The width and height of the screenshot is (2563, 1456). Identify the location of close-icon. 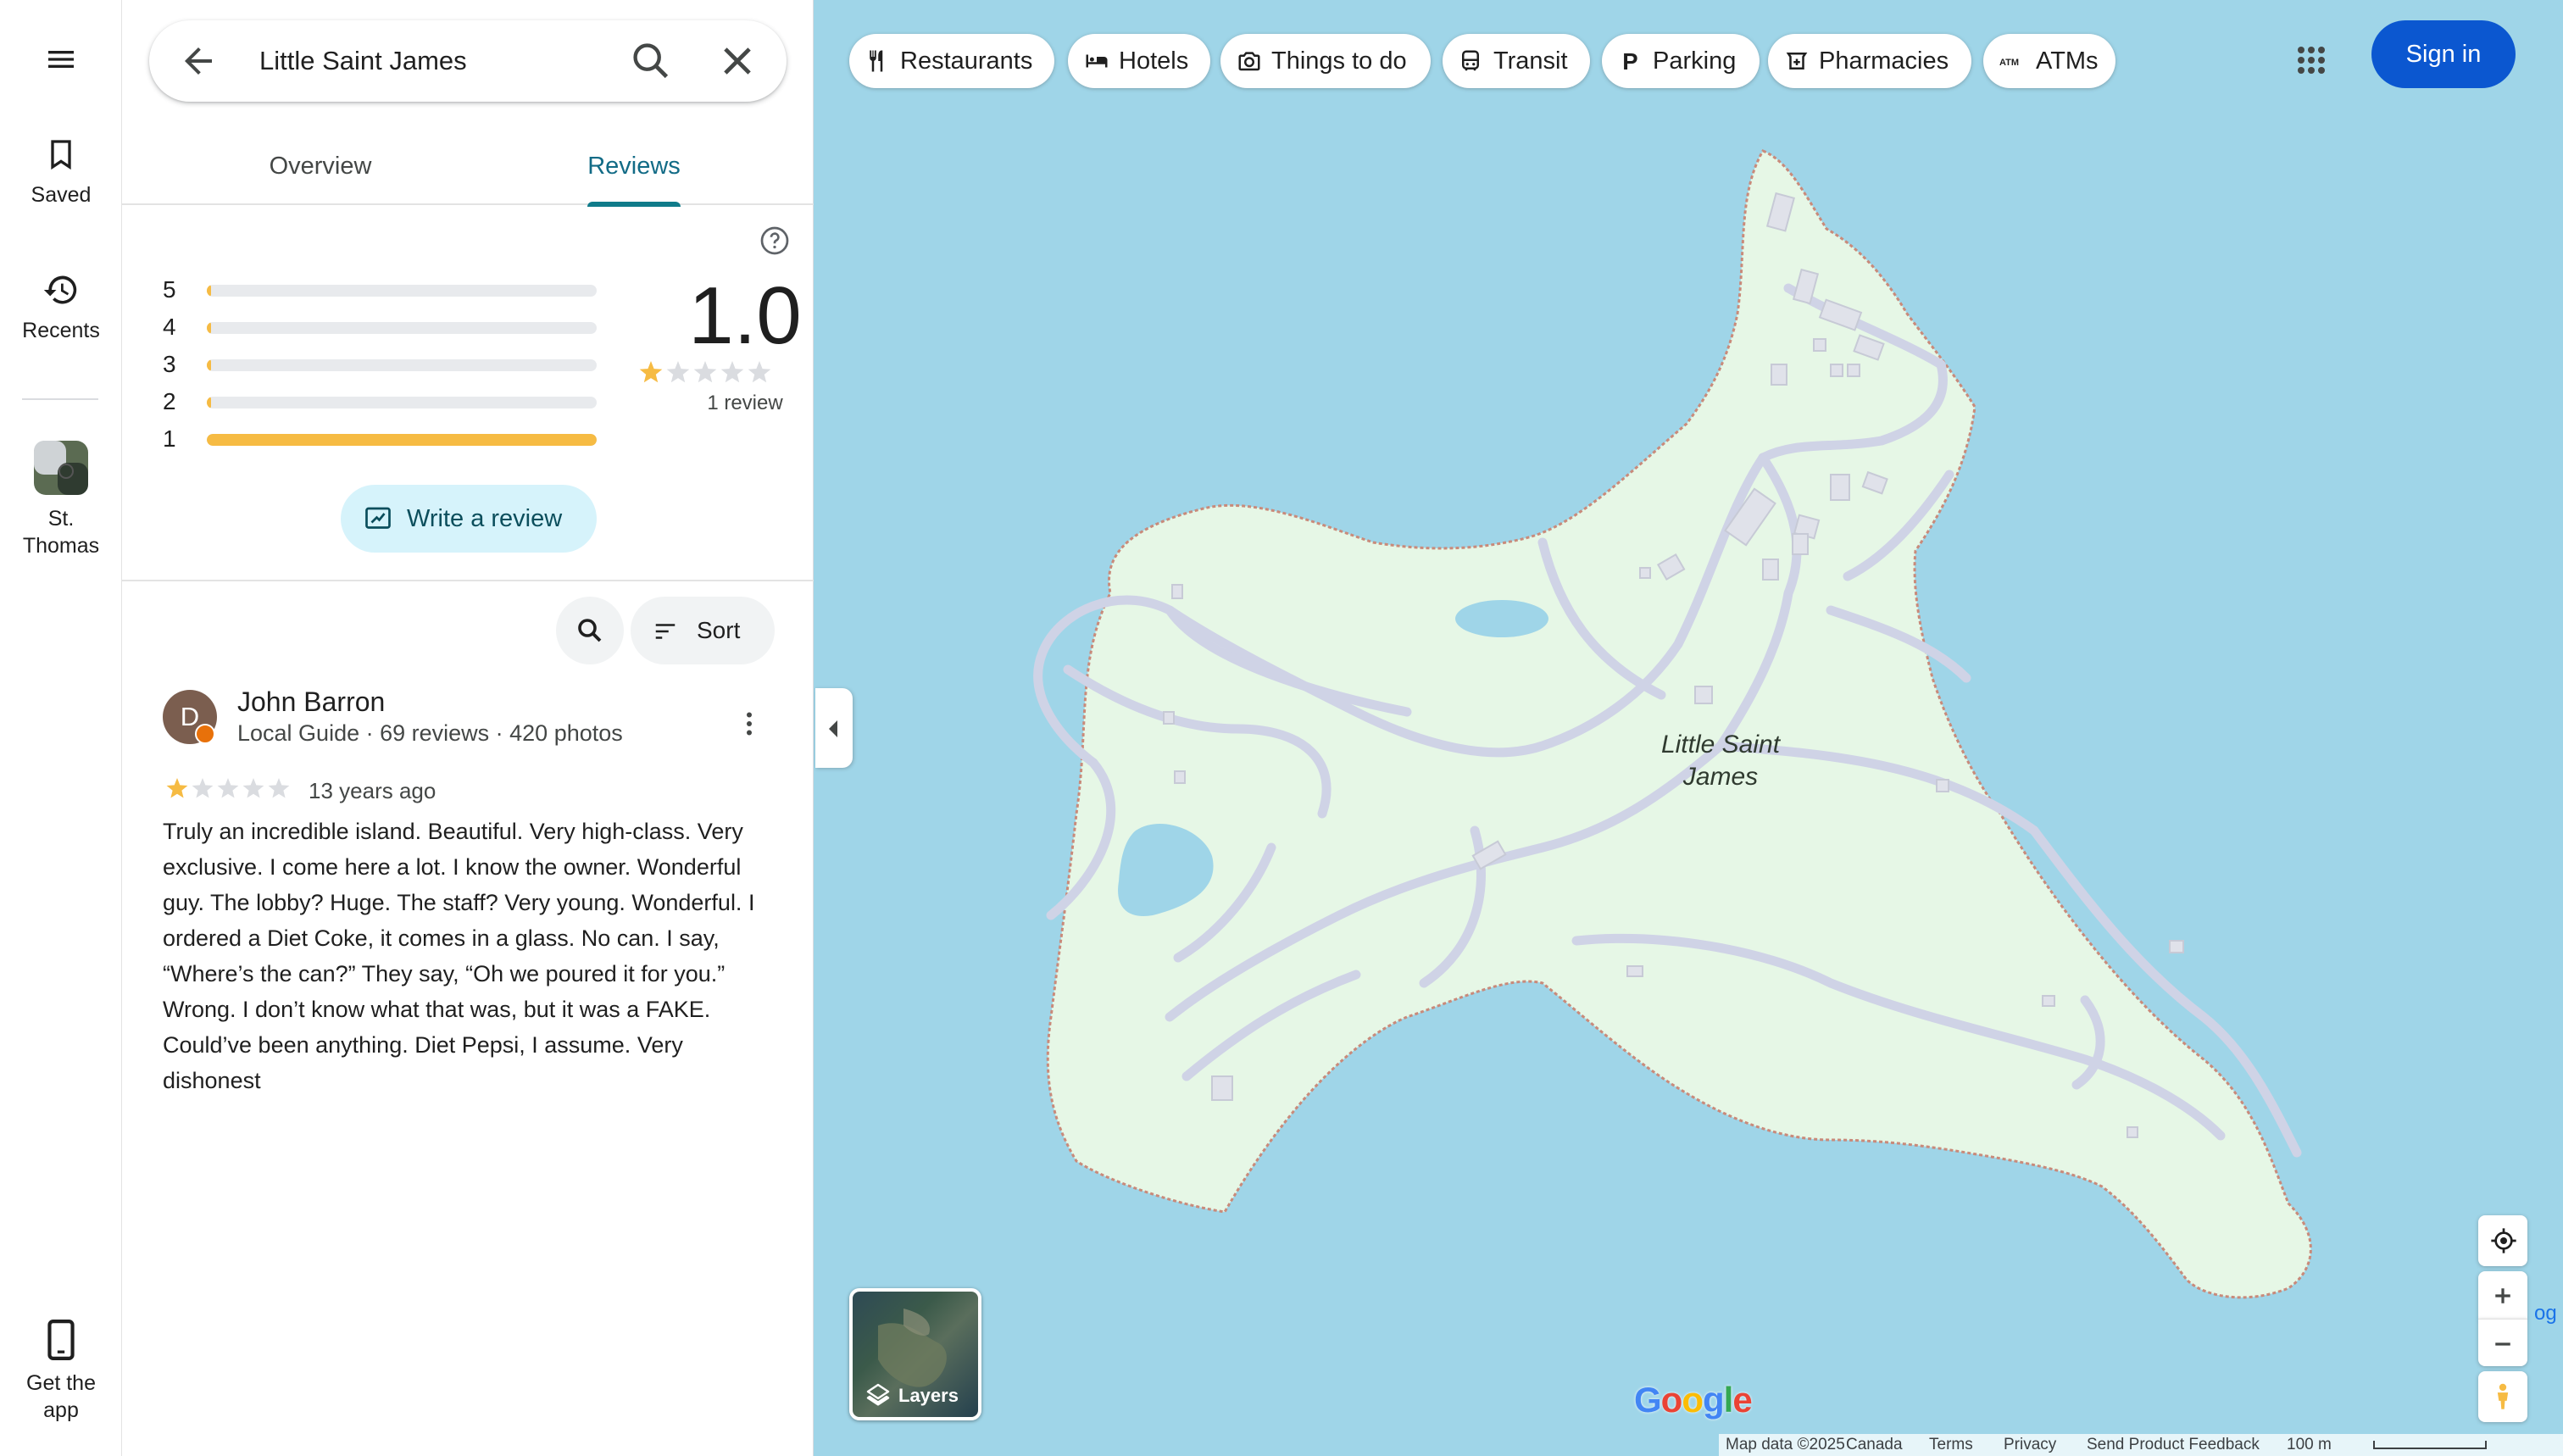
(737, 61).